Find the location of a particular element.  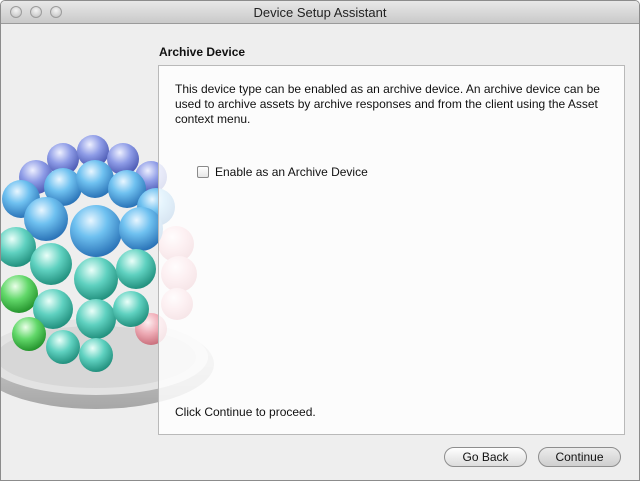

enable-archive-label: Enable as an Archive Device is located at coordinates (291, 172).